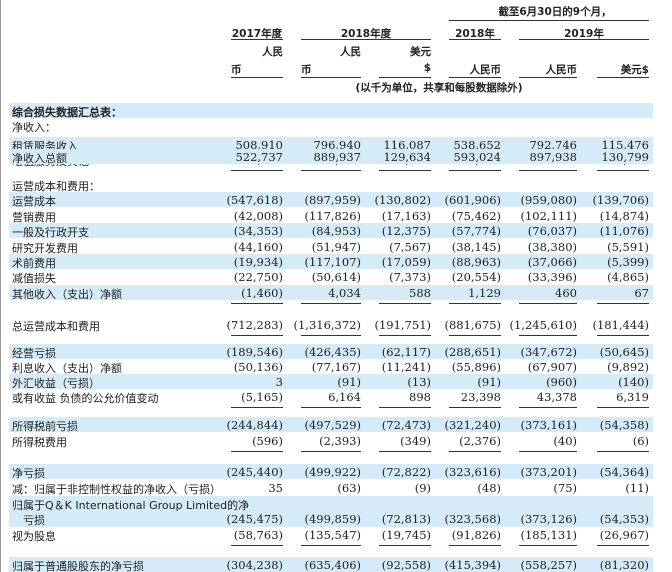  Describe the element at coordinates (406, 565) in the screenshot. I see `cell-value: (92,558)` at that location.